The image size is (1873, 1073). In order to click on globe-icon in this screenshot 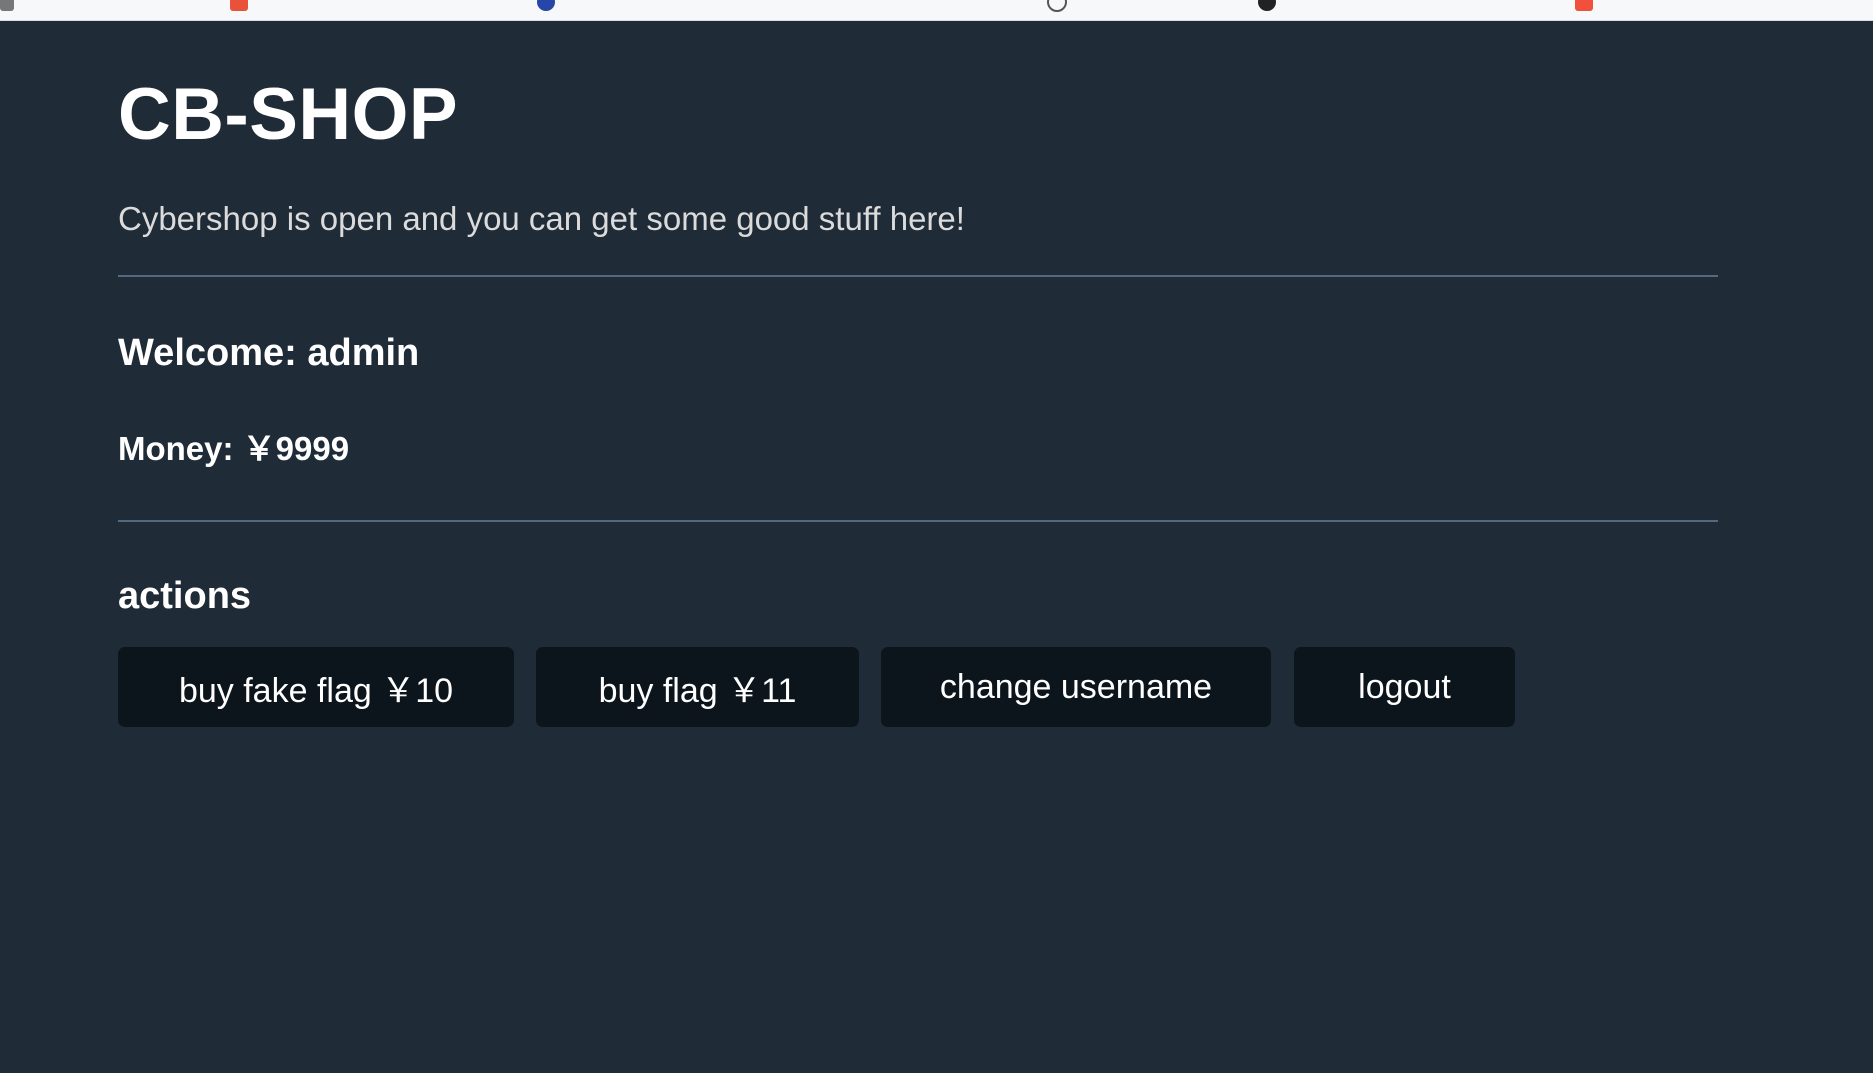, I will do `click(1057, 6)`.